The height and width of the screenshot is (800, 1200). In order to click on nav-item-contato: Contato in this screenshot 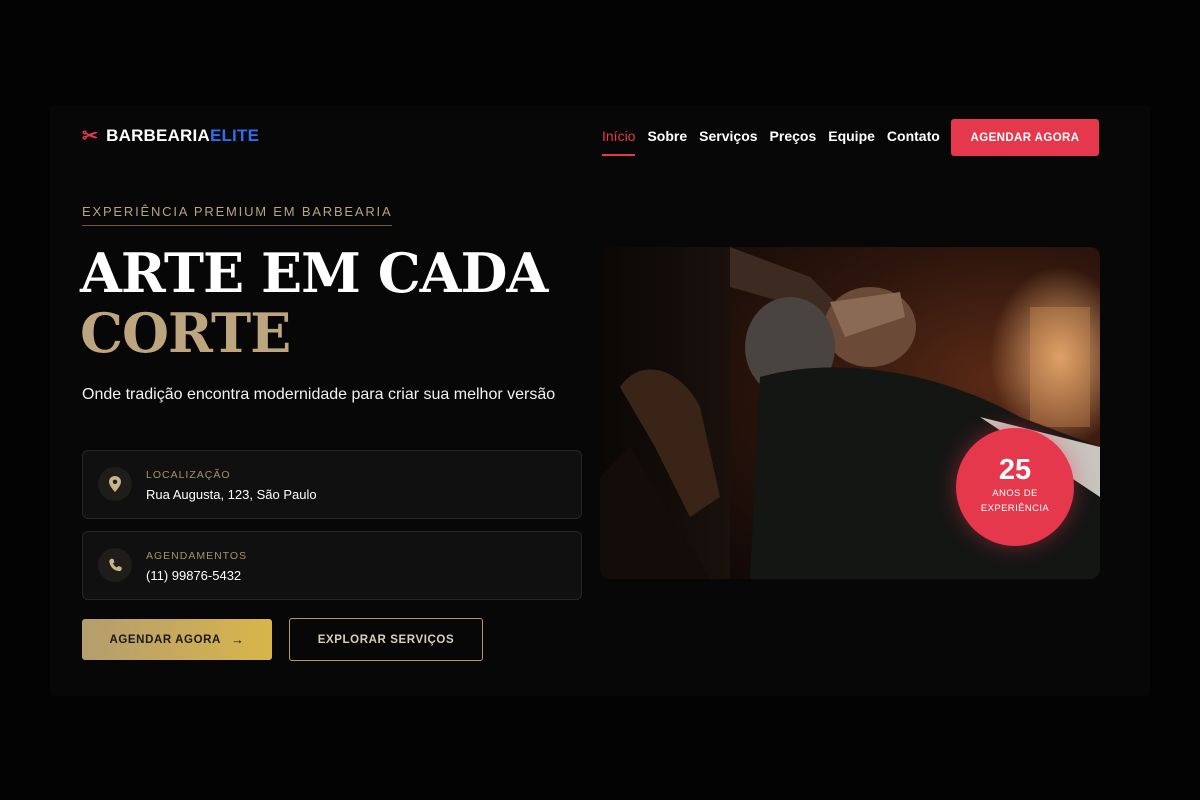, I will do `click(913, 140)`.